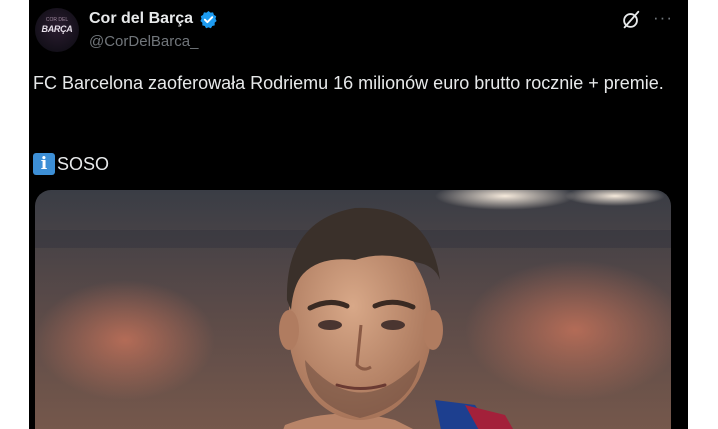  What do you see at coordinates (83, 163) in the screenshot?
I see `source-label: SOSO` at bounding box center [83, 163].